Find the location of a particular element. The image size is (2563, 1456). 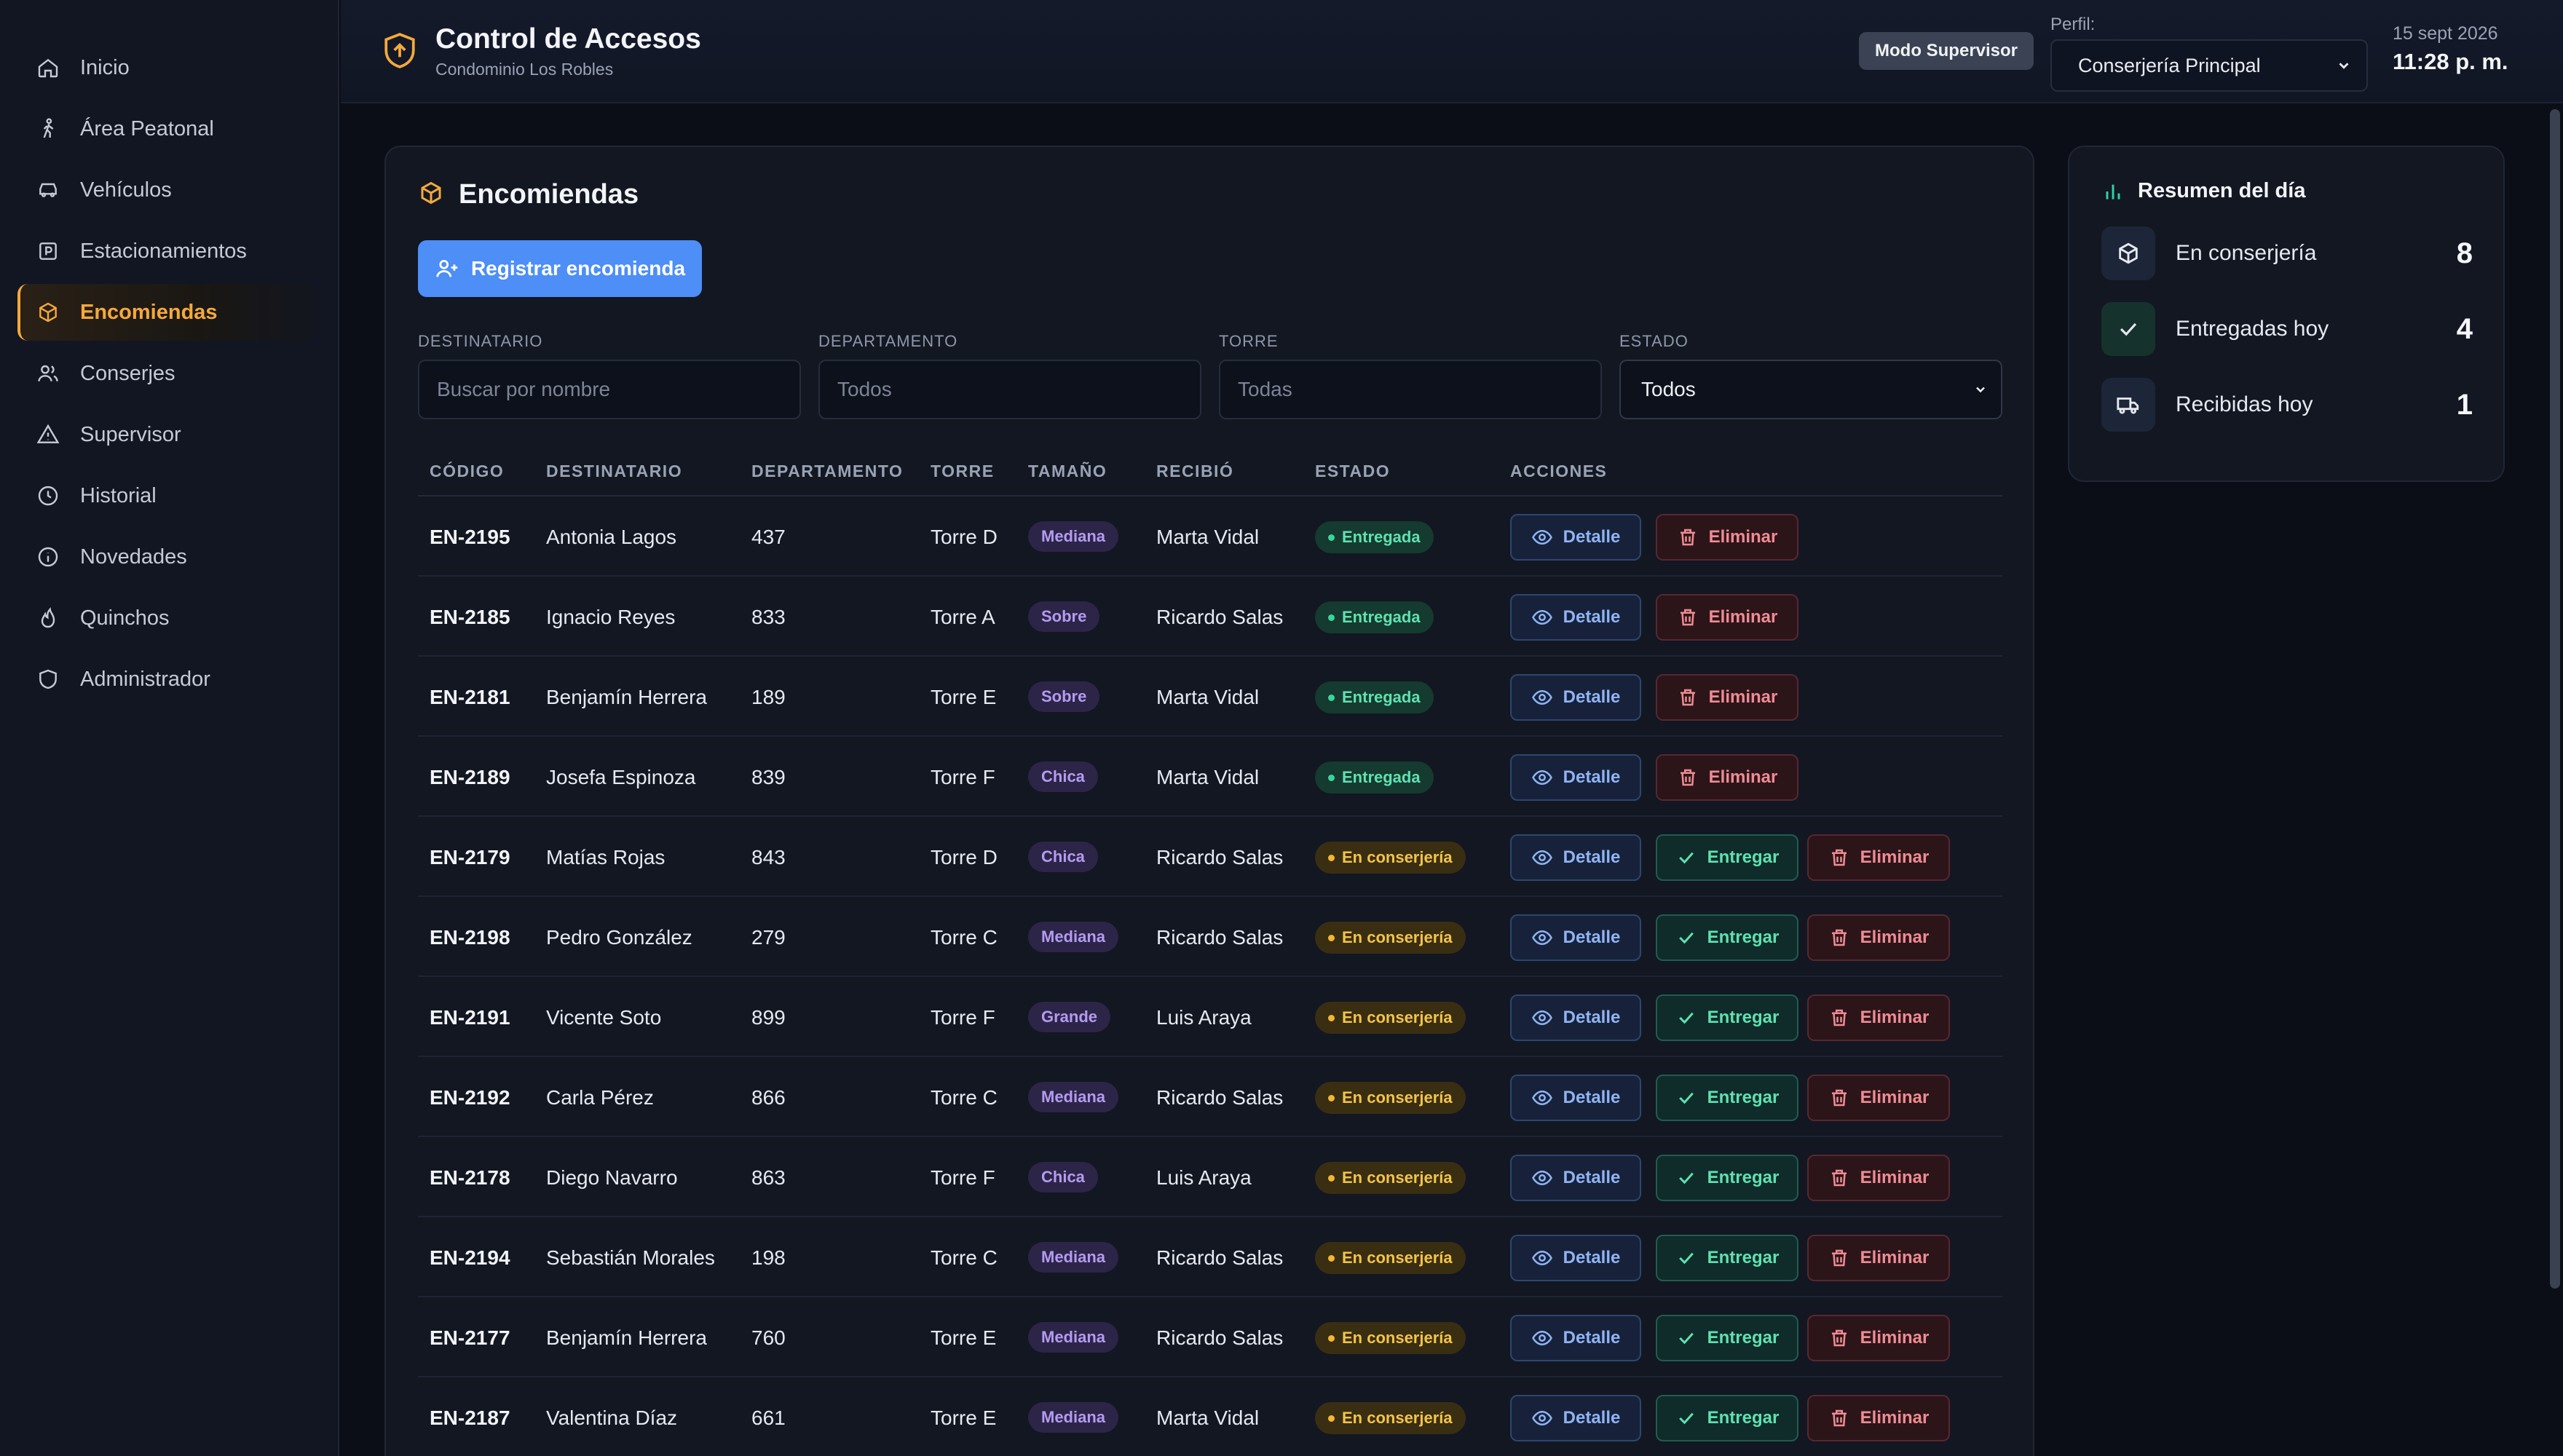

mode-badge: Modo Supervisor is located at coordinates (1946, 51).